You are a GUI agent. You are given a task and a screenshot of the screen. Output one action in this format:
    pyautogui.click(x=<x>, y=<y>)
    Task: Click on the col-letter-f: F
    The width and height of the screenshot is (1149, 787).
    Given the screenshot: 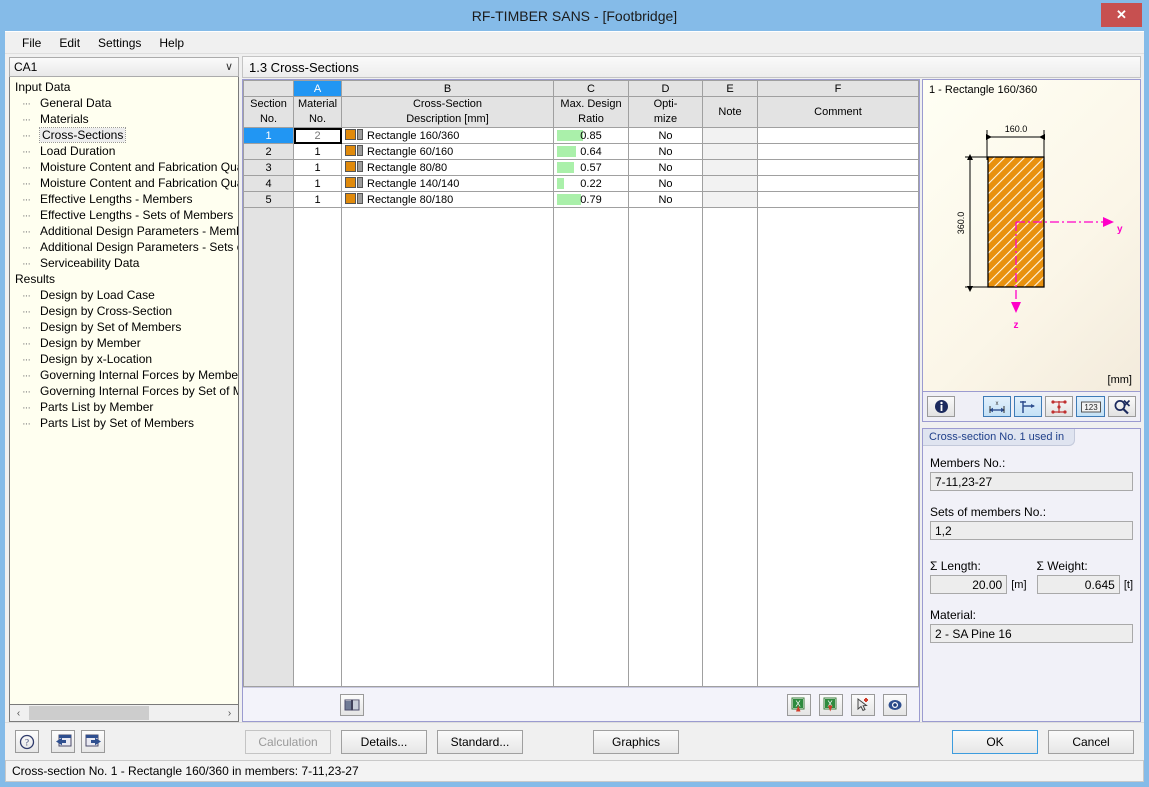 What is the action you would take?
    pyautogui.click(x=838, y=88)
    